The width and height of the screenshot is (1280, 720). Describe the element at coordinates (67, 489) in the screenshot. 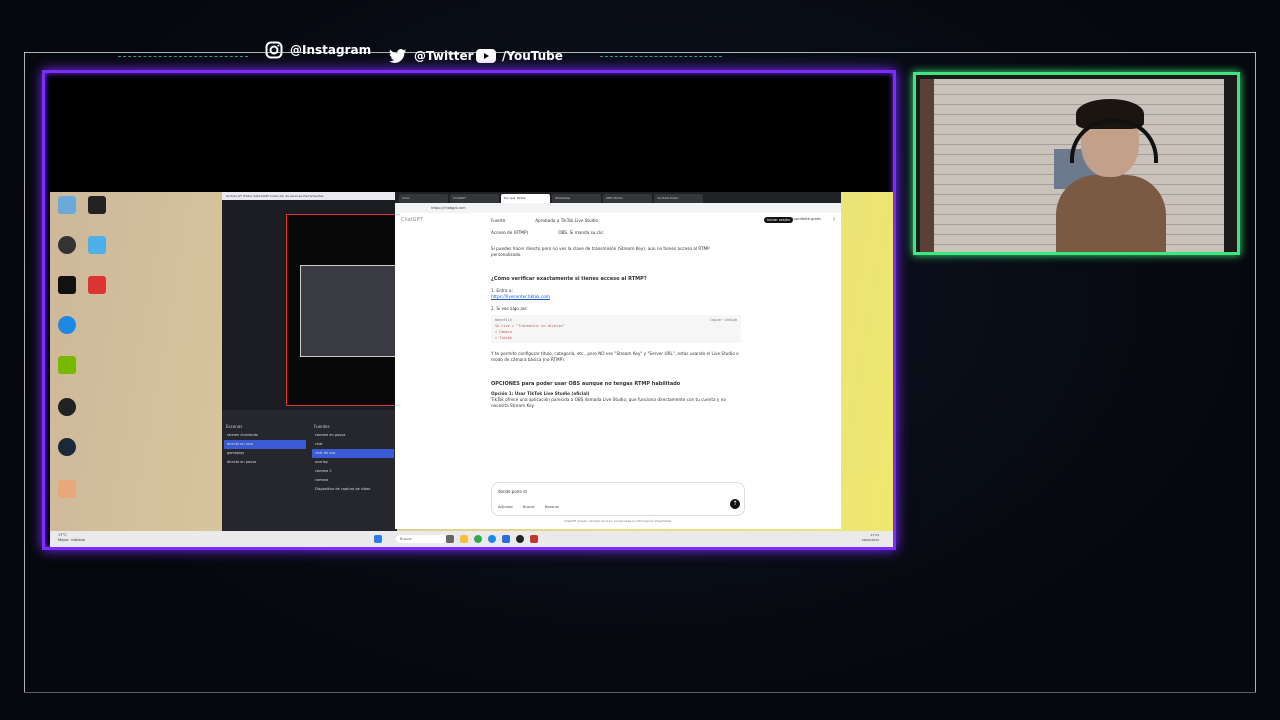

I see `shortcut-icon` at that location.